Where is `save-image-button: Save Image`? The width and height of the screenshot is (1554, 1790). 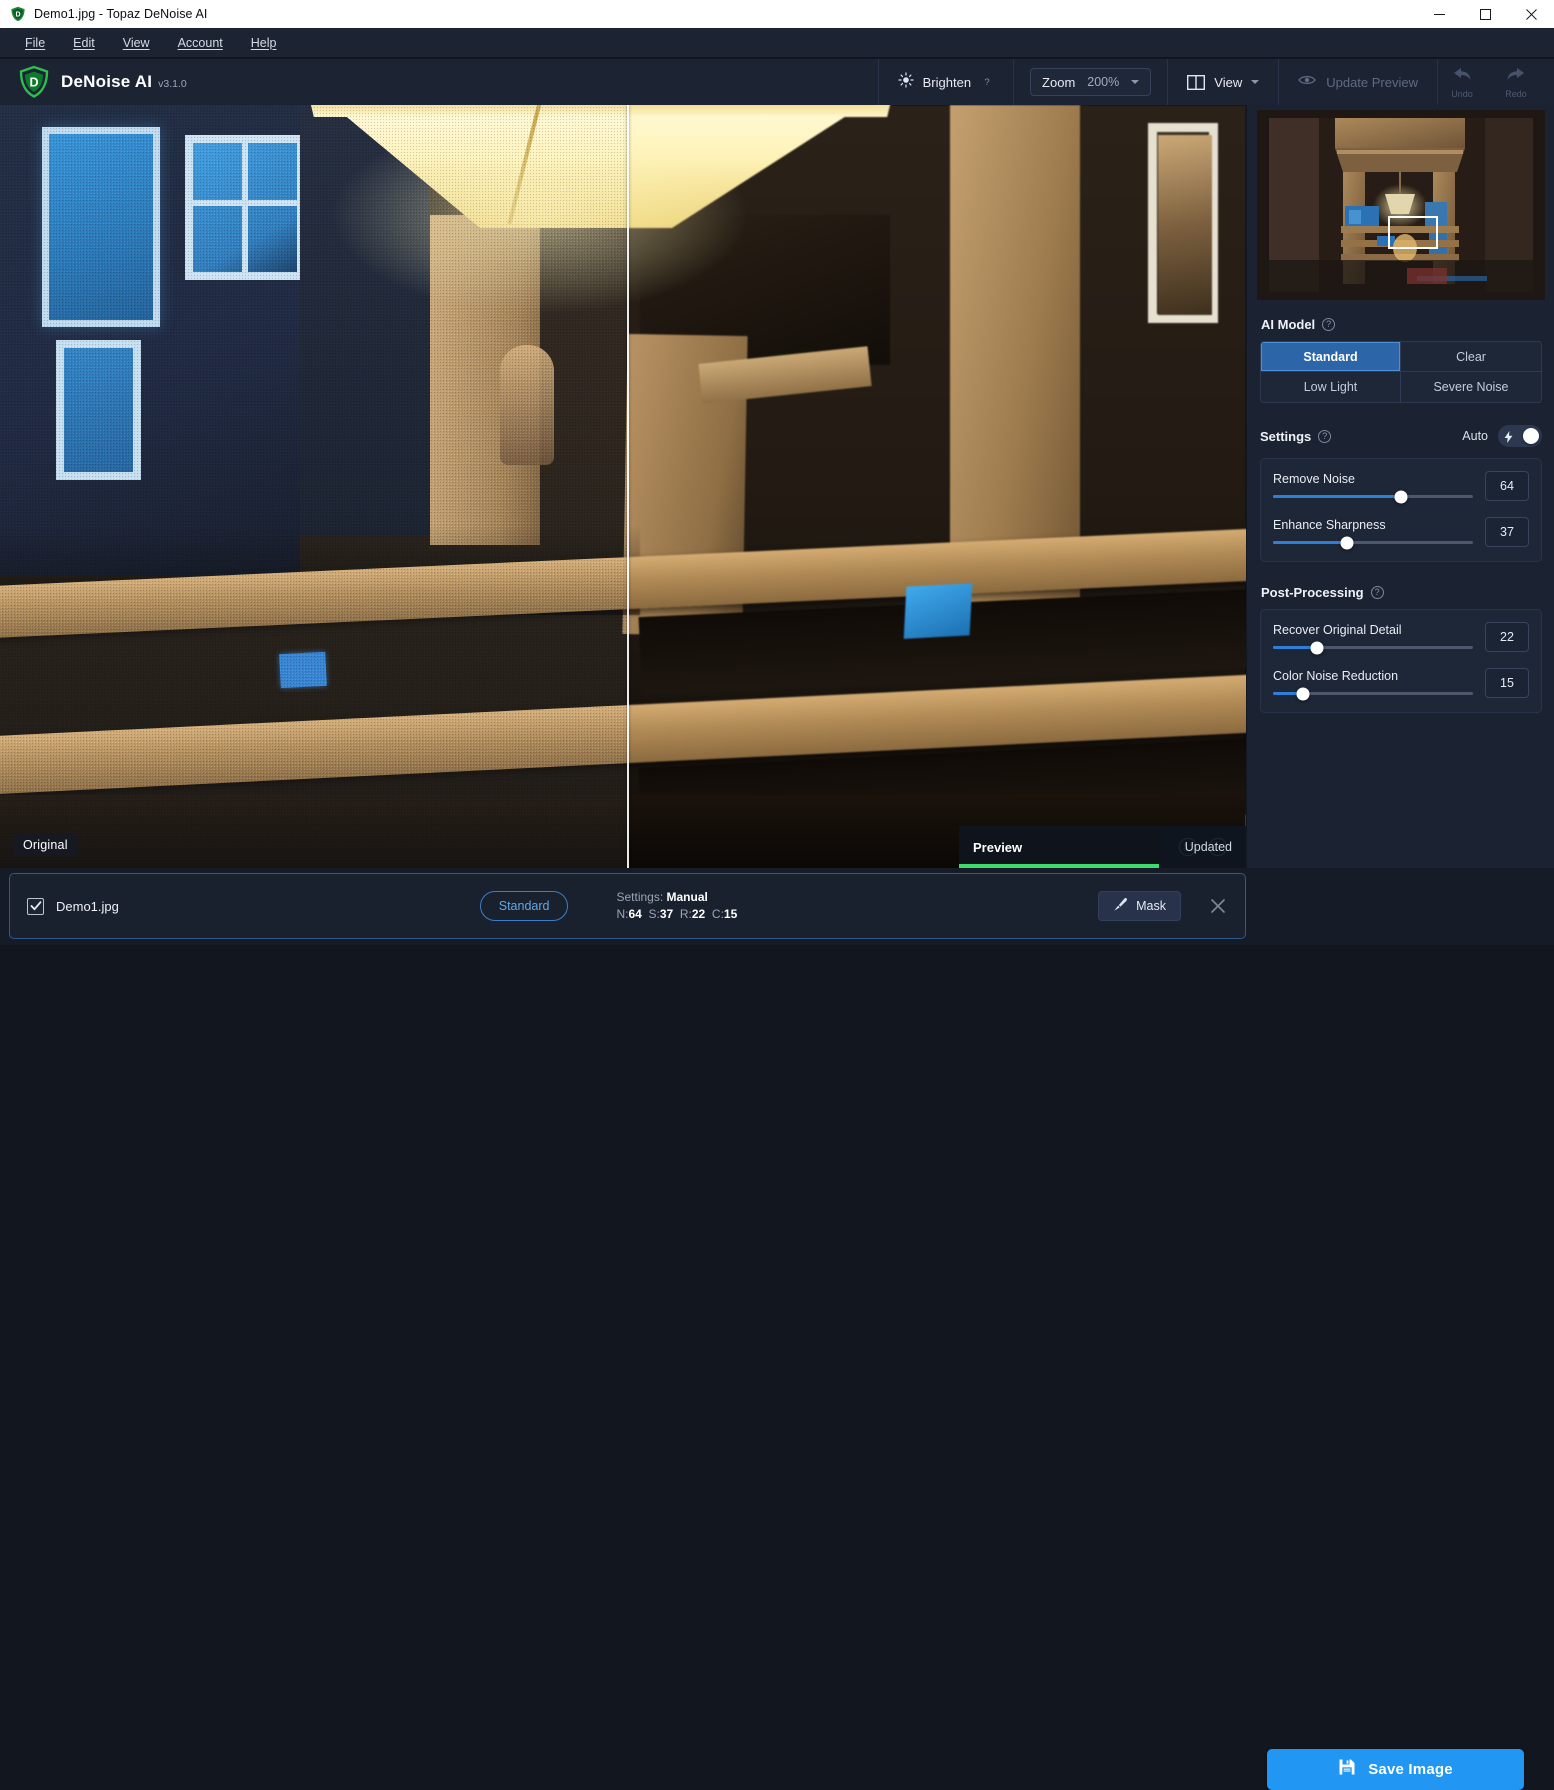 save-image-button: Save Image is located at coordinates (1395, 1769).